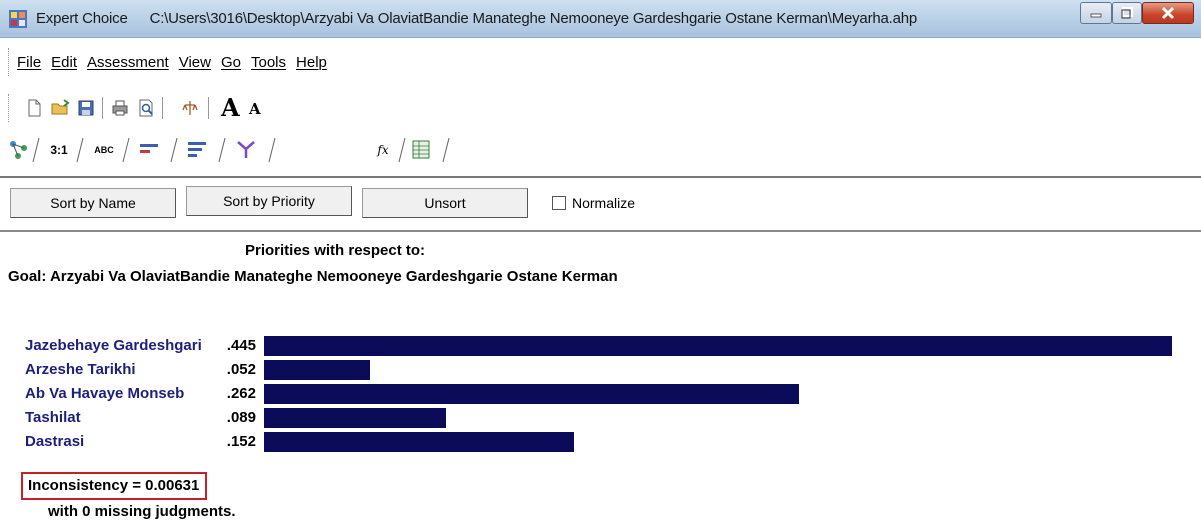  What do you see at coordinates (600, 231) in the screenshot?
I see `controls-divider` at bounding box center [600, 231].